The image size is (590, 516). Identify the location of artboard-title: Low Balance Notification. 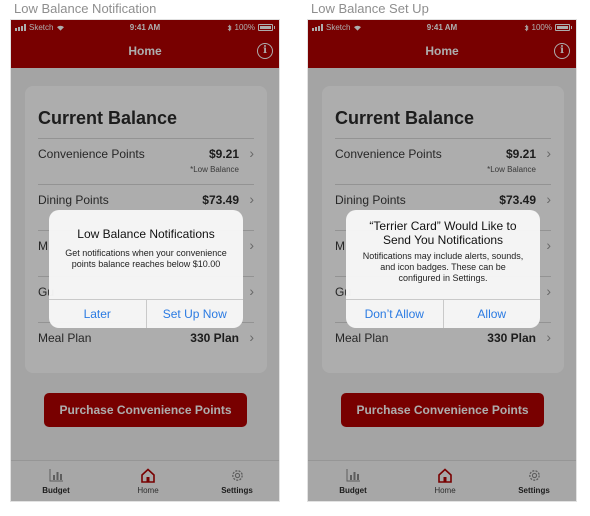
(85, 8).